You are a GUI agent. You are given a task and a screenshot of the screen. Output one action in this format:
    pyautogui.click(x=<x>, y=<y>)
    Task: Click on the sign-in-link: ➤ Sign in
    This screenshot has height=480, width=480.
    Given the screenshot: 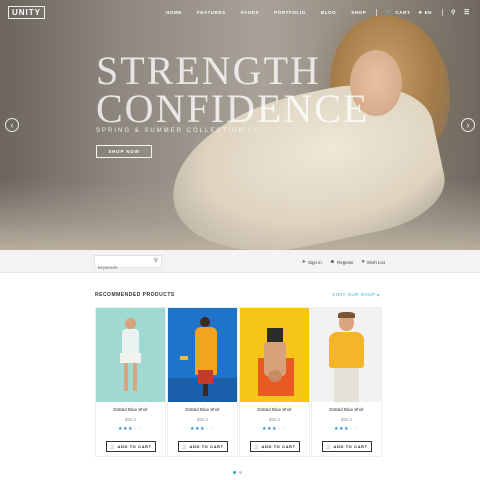 What is the action you would take?
    pyautogui.click(x=312, y=262)
    